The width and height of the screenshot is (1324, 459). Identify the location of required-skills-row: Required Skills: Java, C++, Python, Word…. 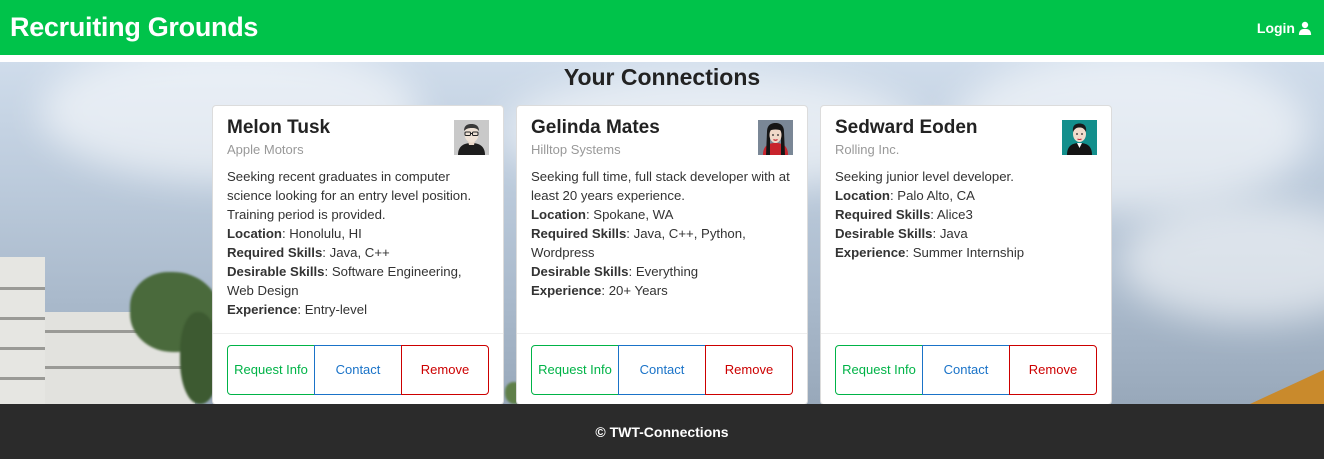
(638, 243).